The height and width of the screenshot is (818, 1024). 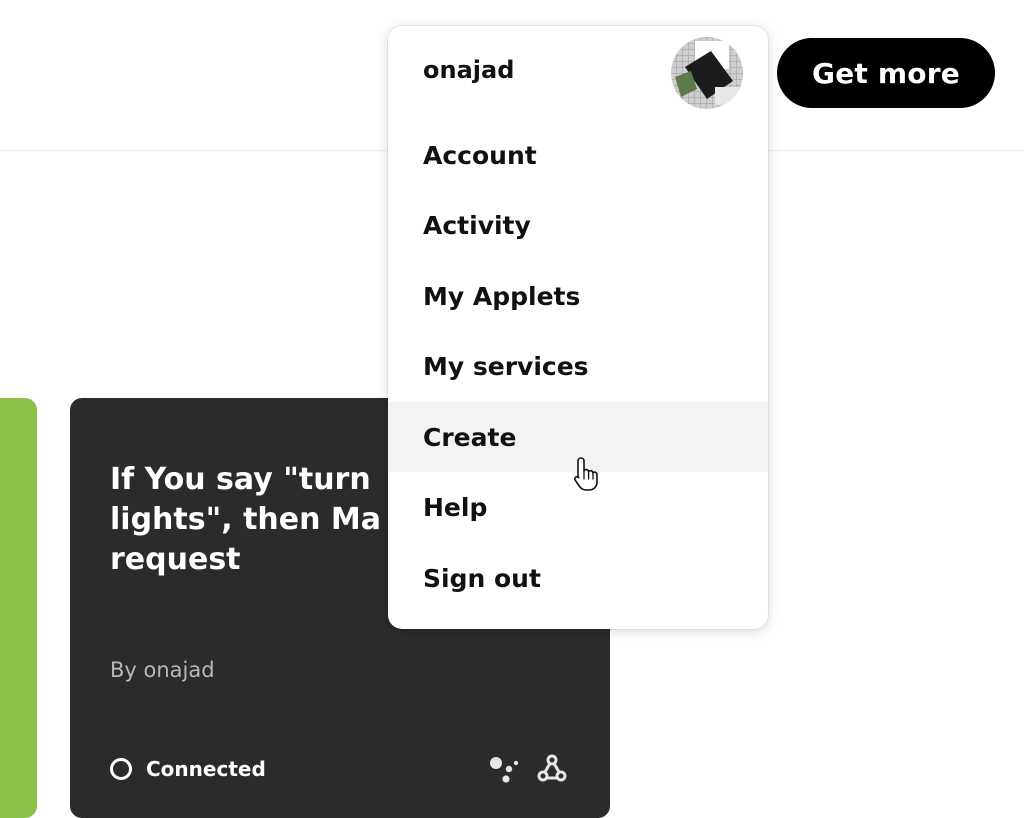 What do you see at coordinates (585, 474) in the screenshot?
I see `hand-pointer-cursor-icon` at bounding box center [585, 474].